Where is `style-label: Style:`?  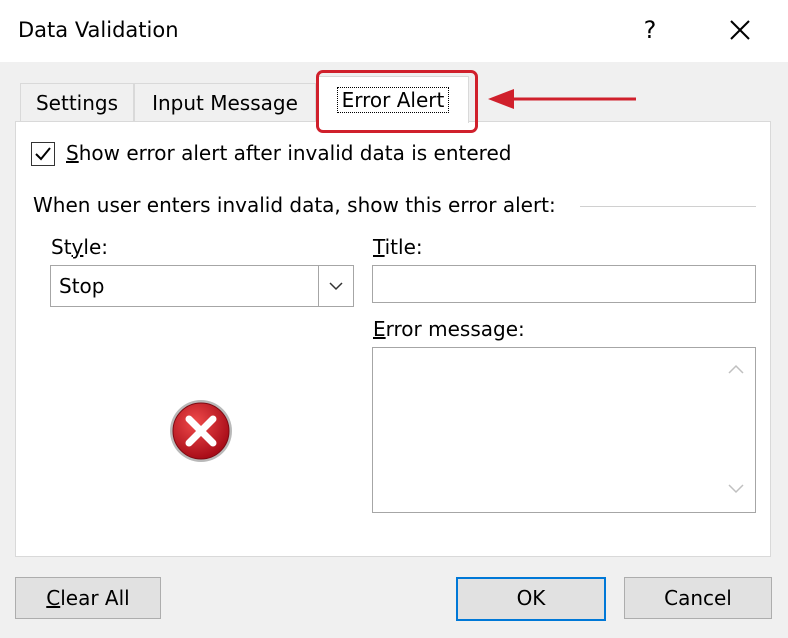
style-label: Style: is located at coordinates (79, 247).